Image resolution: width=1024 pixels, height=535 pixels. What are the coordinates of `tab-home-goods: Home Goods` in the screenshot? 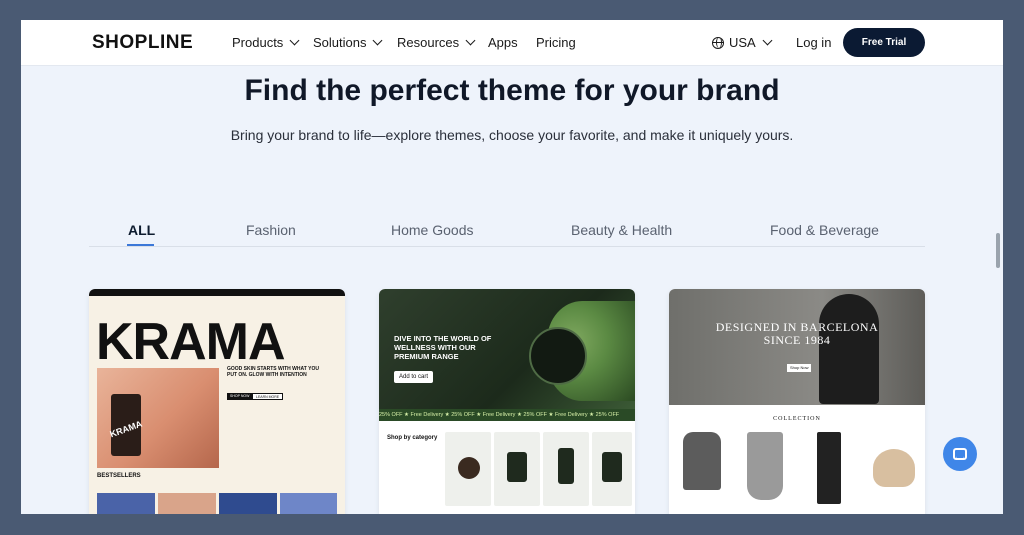 It's located at (432, 230).